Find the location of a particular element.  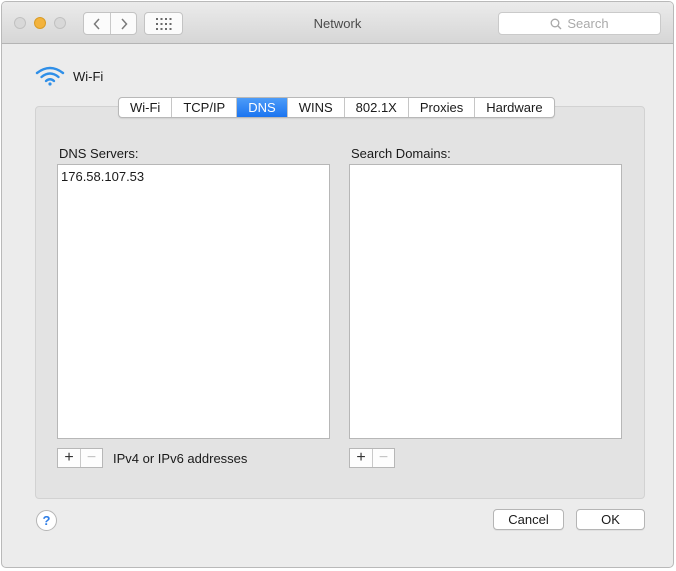

domains-add-remove: + − is located at coordinates (372, 458).